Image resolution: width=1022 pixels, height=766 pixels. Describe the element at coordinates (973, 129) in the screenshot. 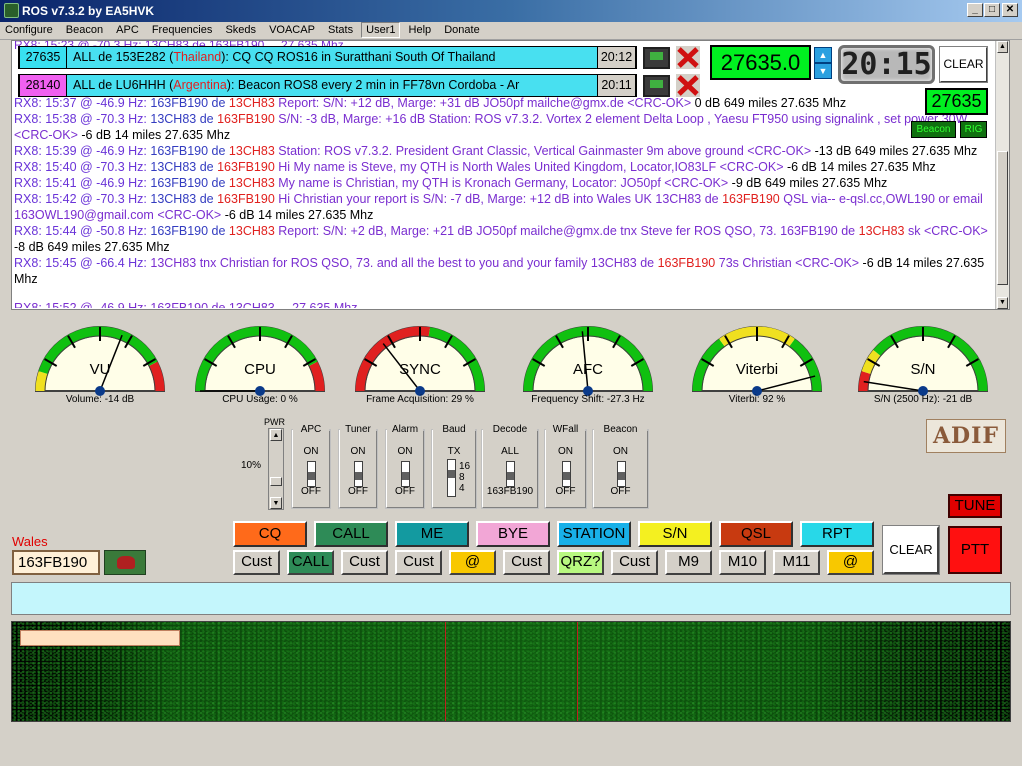

I see `rig-indicator: RIG` at that location.